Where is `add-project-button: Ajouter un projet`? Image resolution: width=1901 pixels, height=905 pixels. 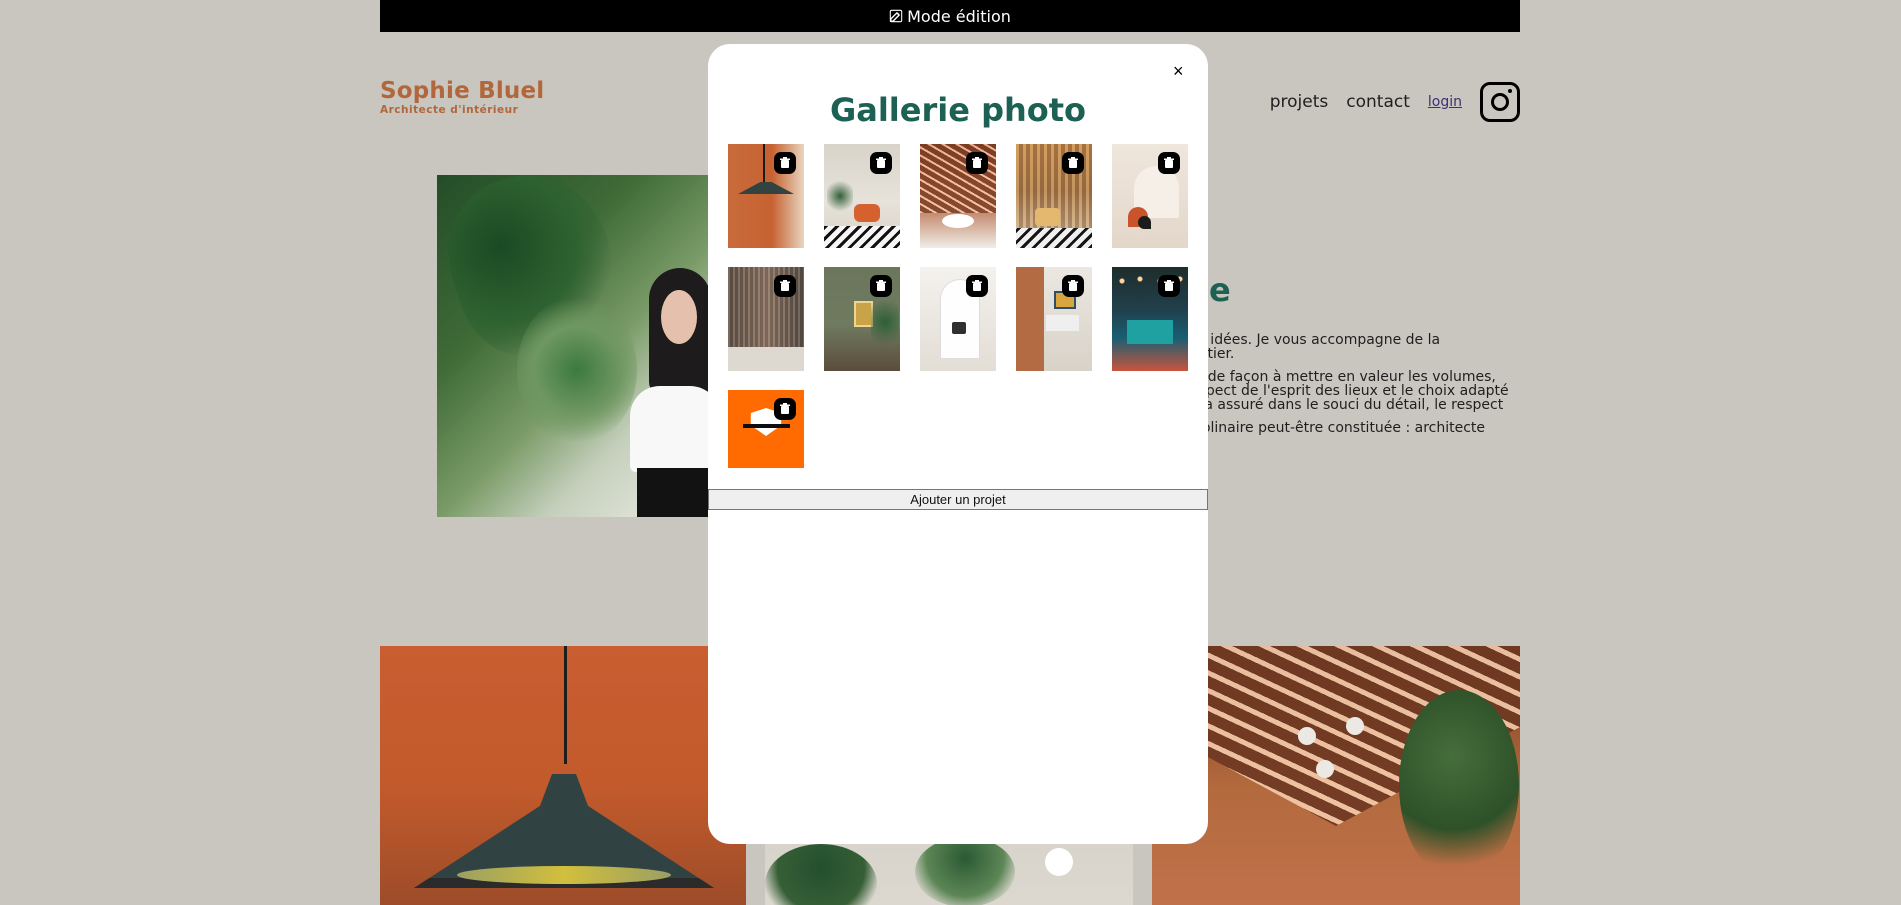
add-project-button: Ajouter un projet is located at coordinates (958, 499).